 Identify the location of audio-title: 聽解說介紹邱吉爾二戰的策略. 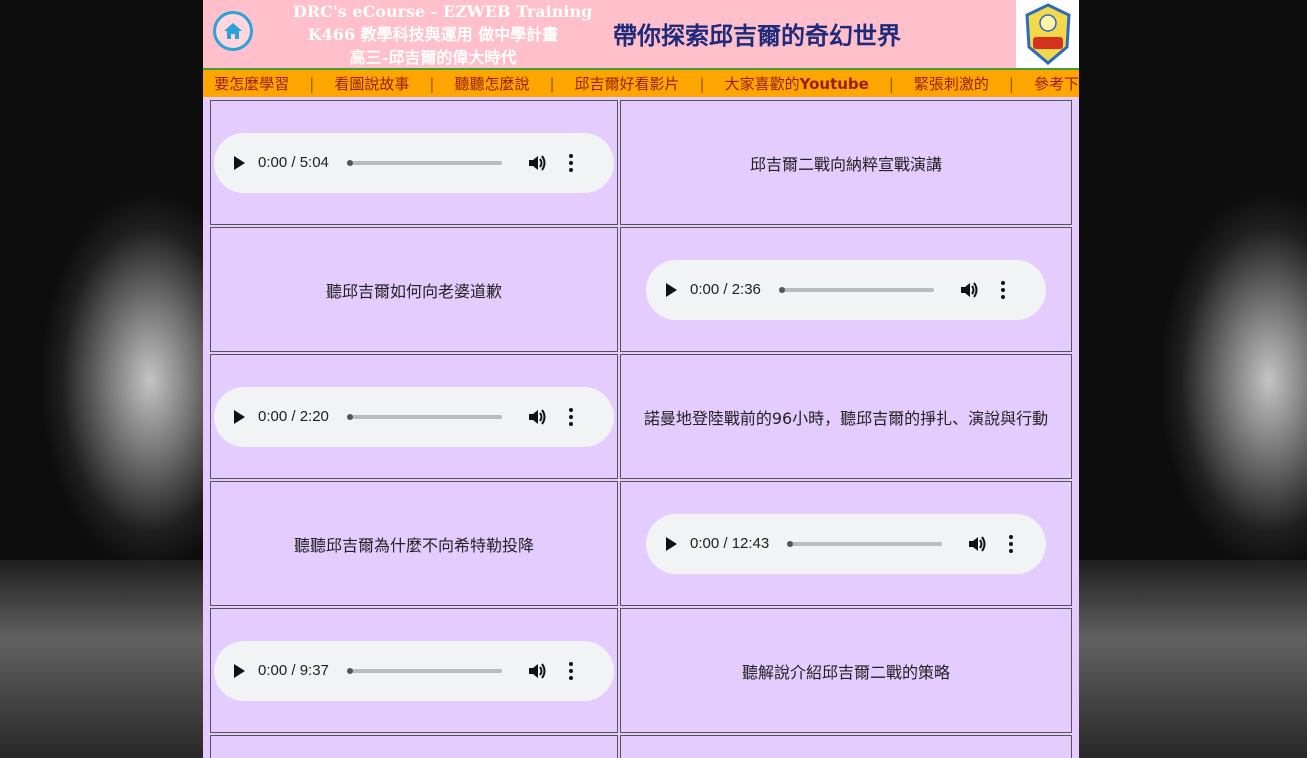
(845, 672).